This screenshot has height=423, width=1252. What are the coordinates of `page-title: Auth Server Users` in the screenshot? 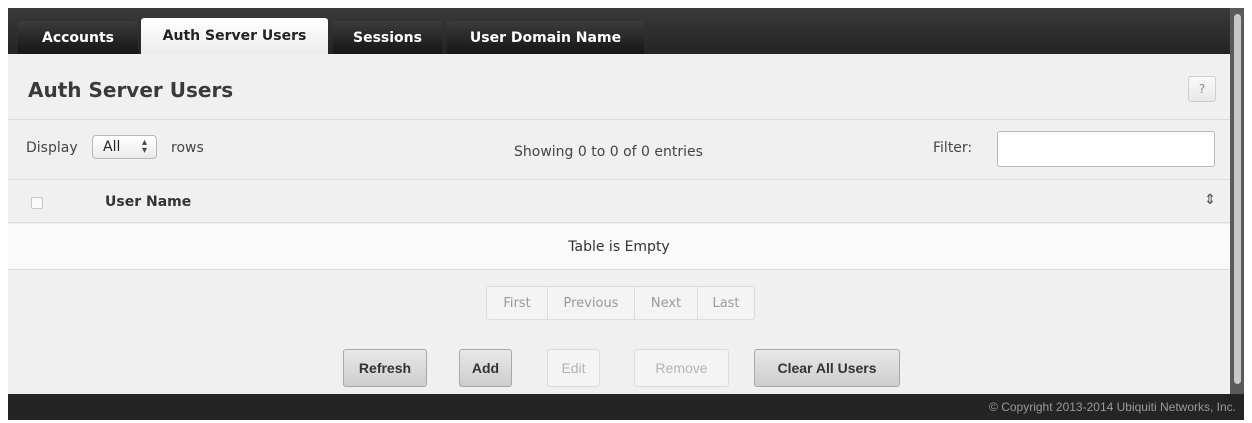 It's located at (131, 90).